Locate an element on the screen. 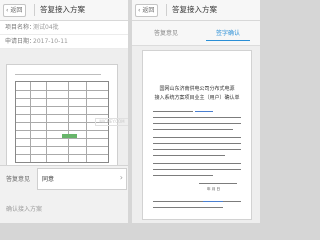  tab-sign-confirm: 签字确认 is located at coordinates (228, 34).